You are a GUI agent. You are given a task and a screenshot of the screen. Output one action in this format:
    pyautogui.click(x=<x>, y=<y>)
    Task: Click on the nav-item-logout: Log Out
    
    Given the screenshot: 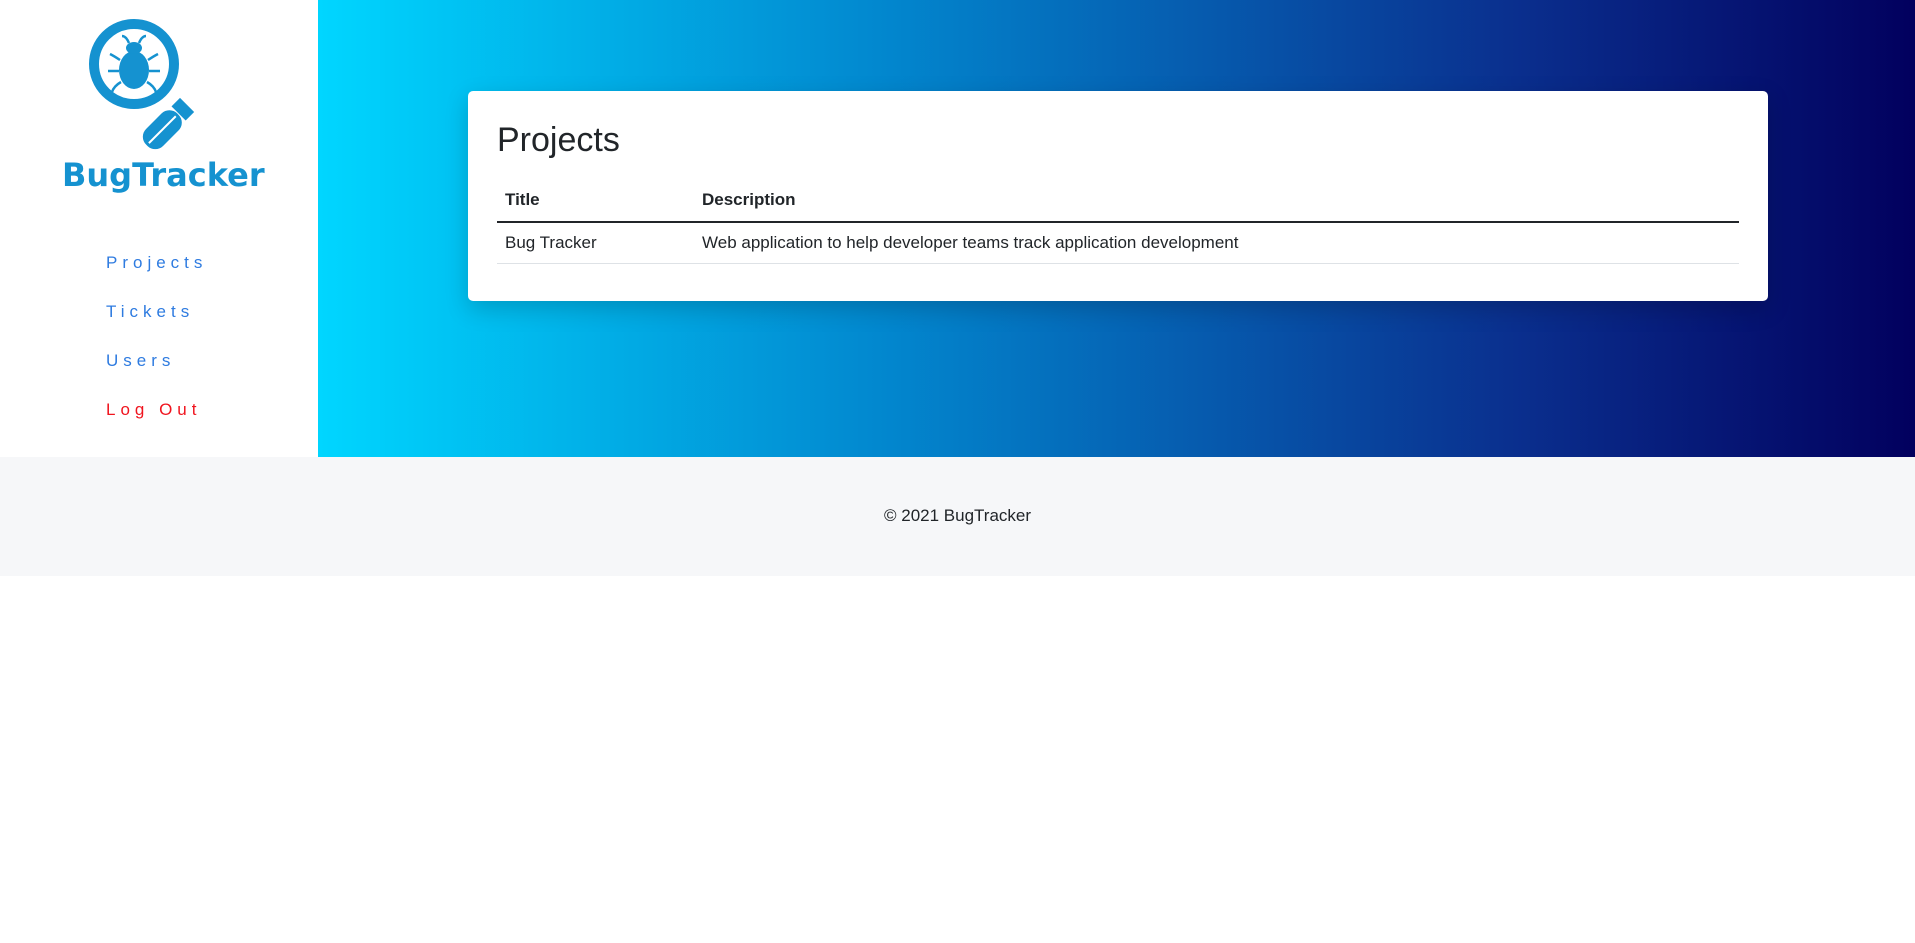 What is the action you would take?
    pyautogui.click(x=156, y=419)
    